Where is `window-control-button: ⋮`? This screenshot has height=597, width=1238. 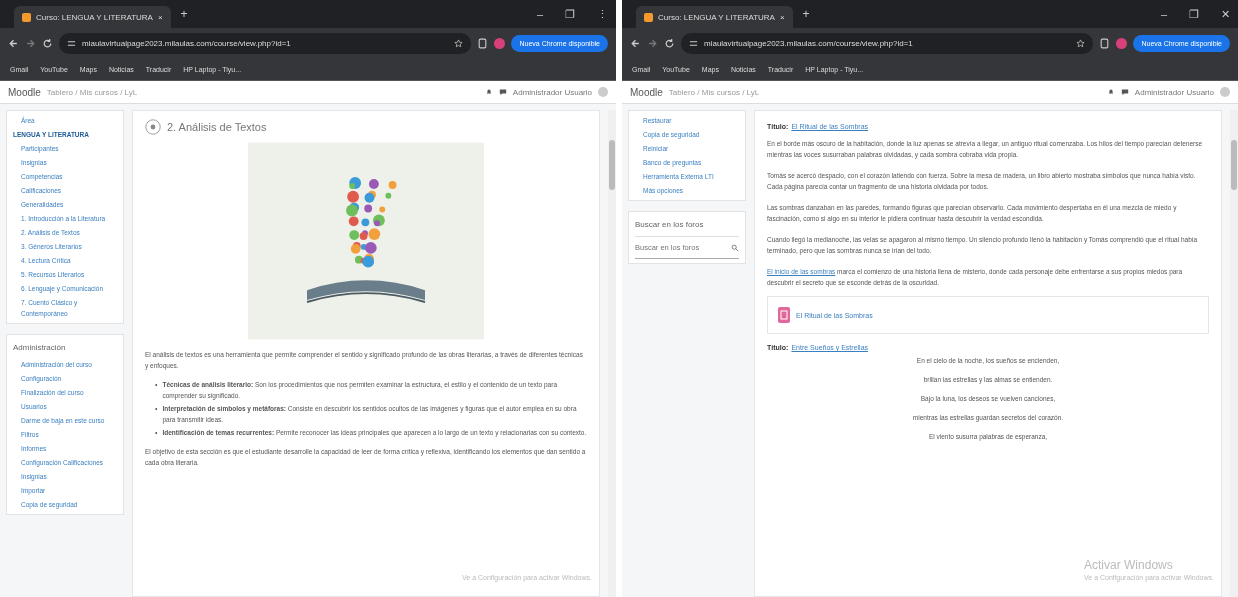 window-control-button: ⋮ is located at coordinates (602, 14).